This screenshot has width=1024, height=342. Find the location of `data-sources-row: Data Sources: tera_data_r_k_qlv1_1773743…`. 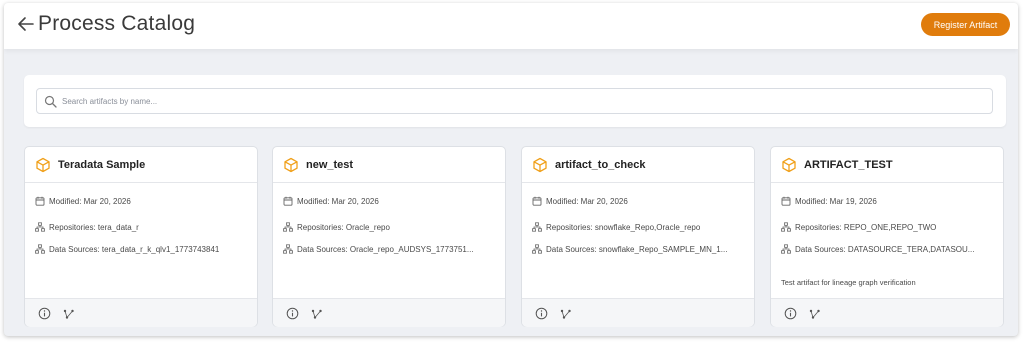

data-sources-row: Data Sources: tera_data_r_k_qlv1_1773743… is located at coordinates (142, 249).